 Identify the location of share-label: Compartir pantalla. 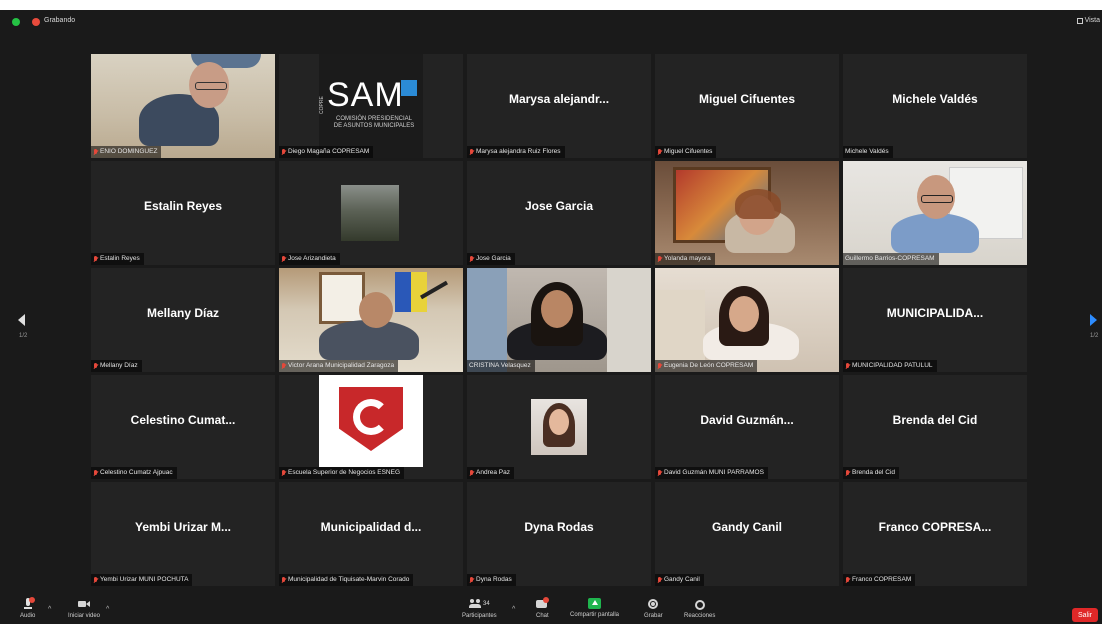
(595, 615).